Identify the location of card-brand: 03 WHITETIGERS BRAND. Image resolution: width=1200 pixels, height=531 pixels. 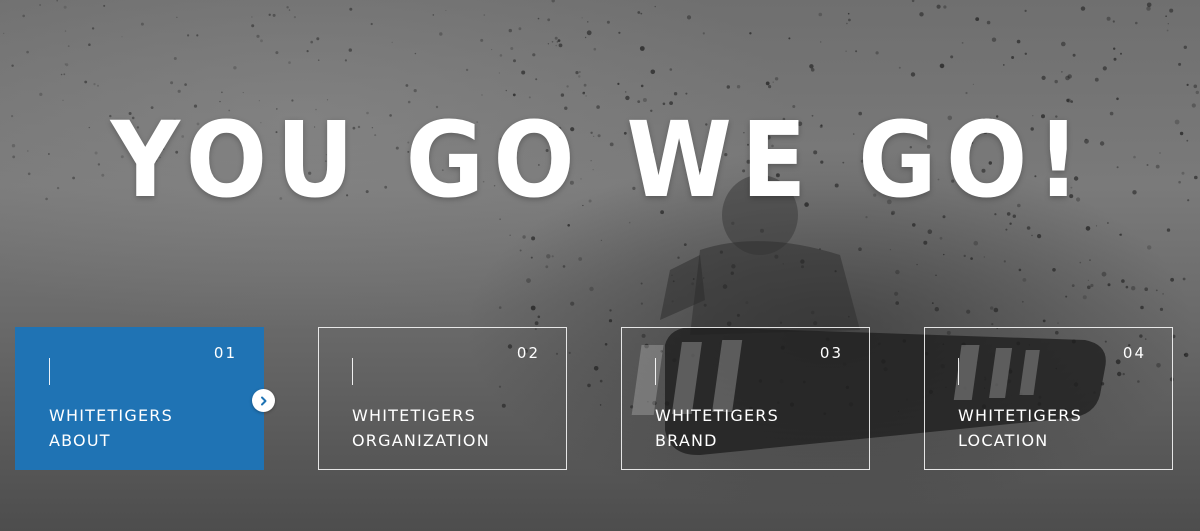
(745, 398).